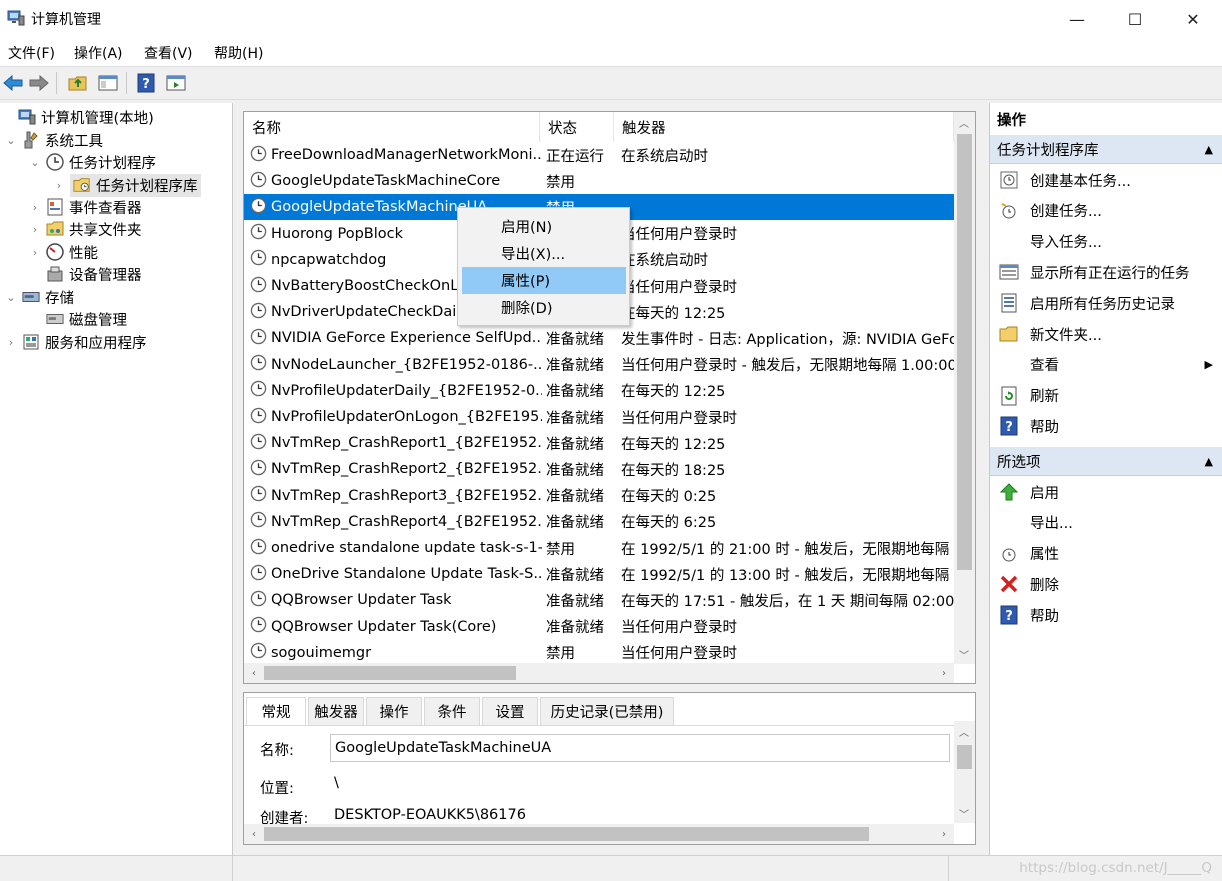 Image resolution: width=1222 pixels, height=881 pixels. I want to click on table-row: GoogleUpdateTaskMachineCore 禁用, so click(599, 181).